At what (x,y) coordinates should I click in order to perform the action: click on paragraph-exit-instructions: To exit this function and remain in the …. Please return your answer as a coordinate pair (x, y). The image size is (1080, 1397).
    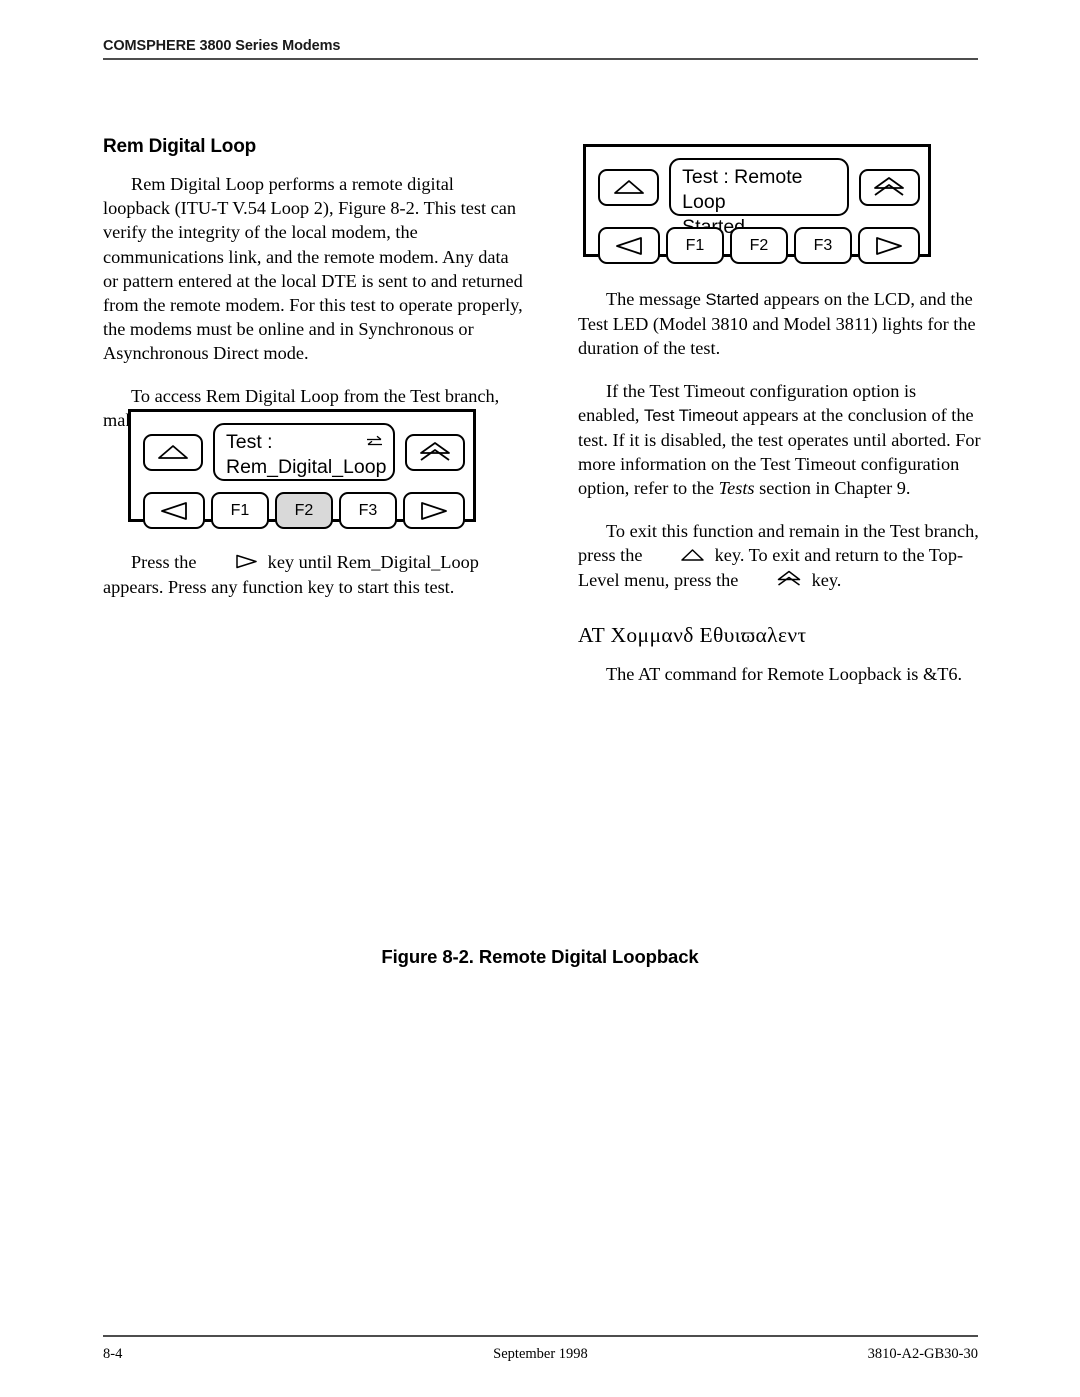
    Looking at the image, I should click on (780, 556).